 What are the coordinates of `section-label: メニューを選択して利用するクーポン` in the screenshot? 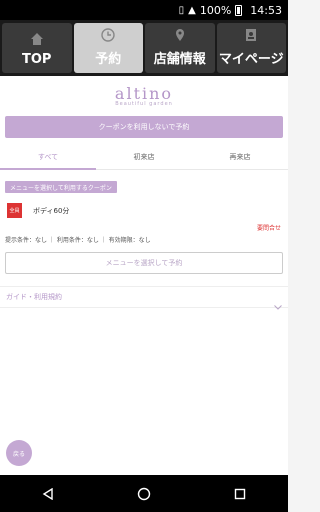 It's located at (61, 187).